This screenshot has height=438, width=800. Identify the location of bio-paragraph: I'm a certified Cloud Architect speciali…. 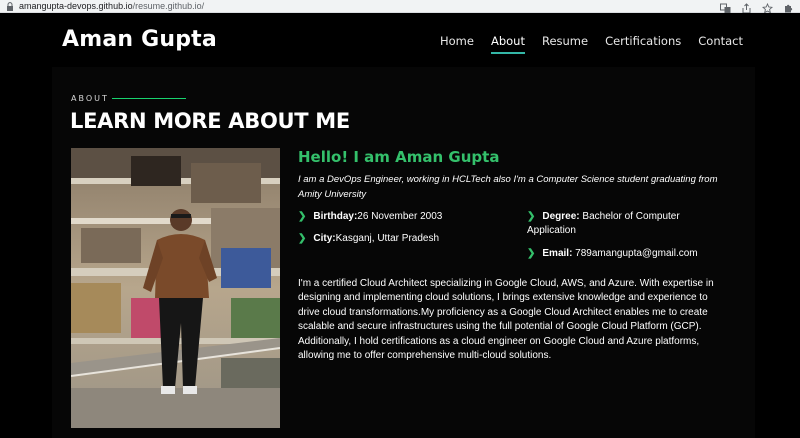
(506, 320).